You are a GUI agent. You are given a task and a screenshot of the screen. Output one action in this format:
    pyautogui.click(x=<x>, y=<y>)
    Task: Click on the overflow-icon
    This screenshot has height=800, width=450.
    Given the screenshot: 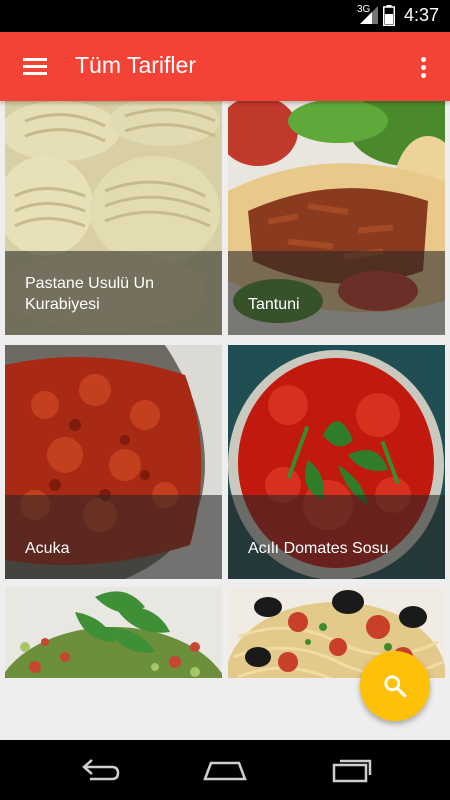 What is the action you would take?
    pyautogui.click(x=423, y=59)
    